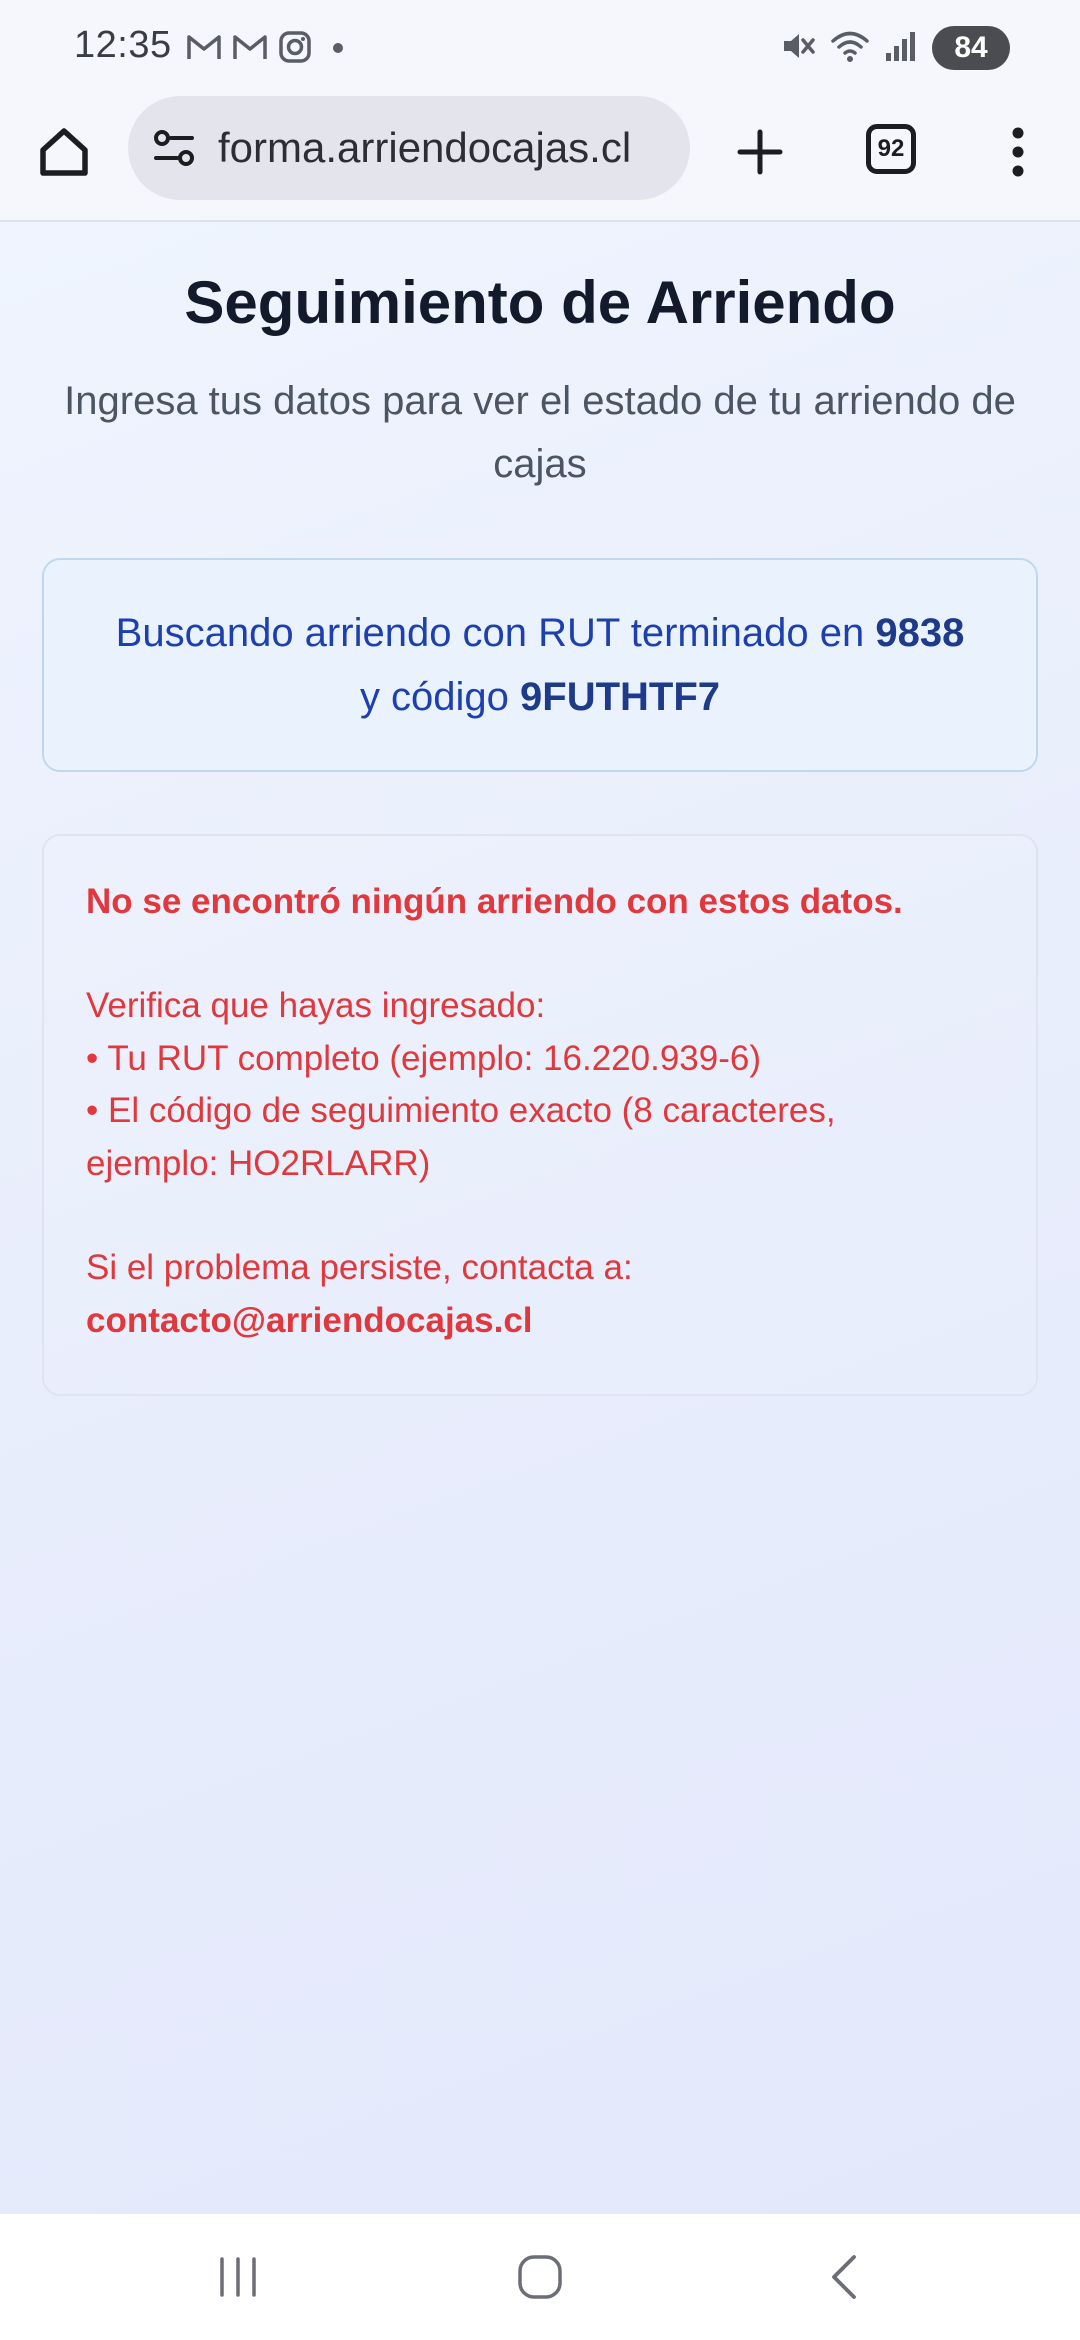 The height and width of the screenshot is (2340, 1080). I want to click on back-button, so click(844, 2277).